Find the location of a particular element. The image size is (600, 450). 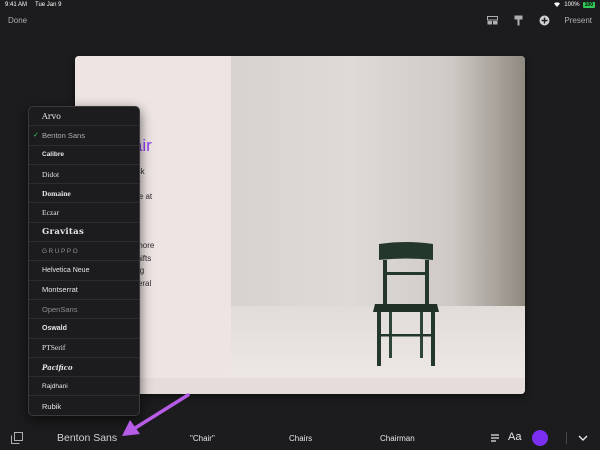

suggestion-chair-quoted: "Chair" is located at coordinates (202, 438).